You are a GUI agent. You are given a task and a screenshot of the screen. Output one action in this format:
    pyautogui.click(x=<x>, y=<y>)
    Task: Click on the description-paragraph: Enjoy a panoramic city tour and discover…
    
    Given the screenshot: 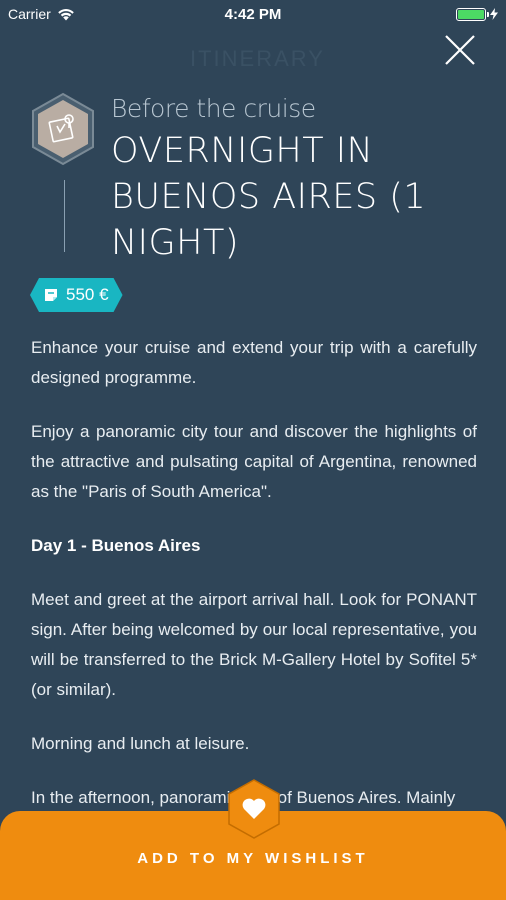 What is the action you would take?
    pyautogui.click(x=254, y=461)
    